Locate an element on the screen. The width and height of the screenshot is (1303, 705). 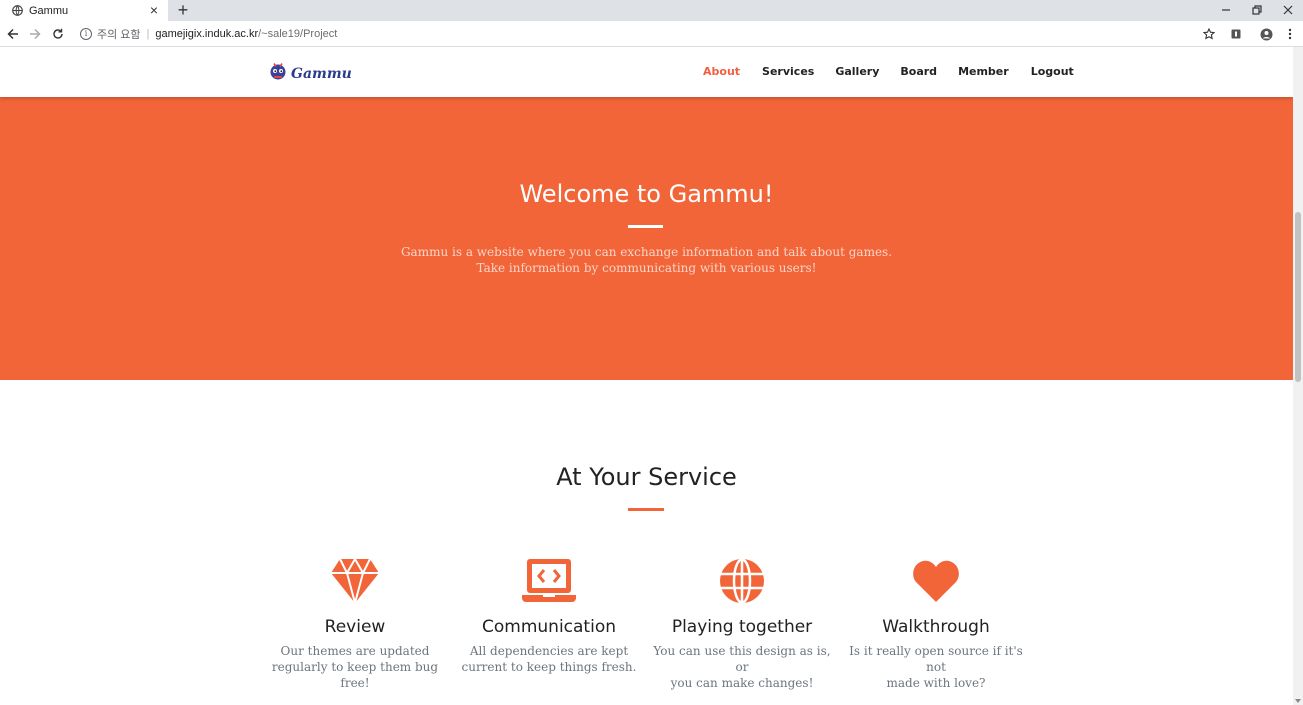
diamond-icon is located at coordinates (355, 581).